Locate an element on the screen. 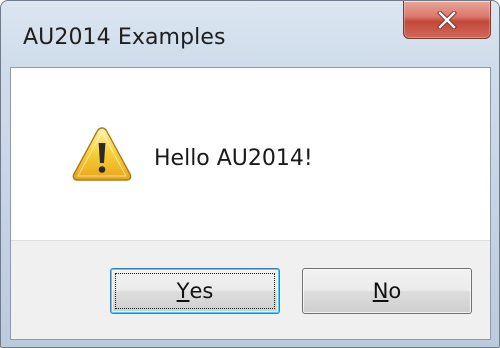 This screenshot has height=348, width=500. yes-button-label: es is located at coordinates (201, 291).